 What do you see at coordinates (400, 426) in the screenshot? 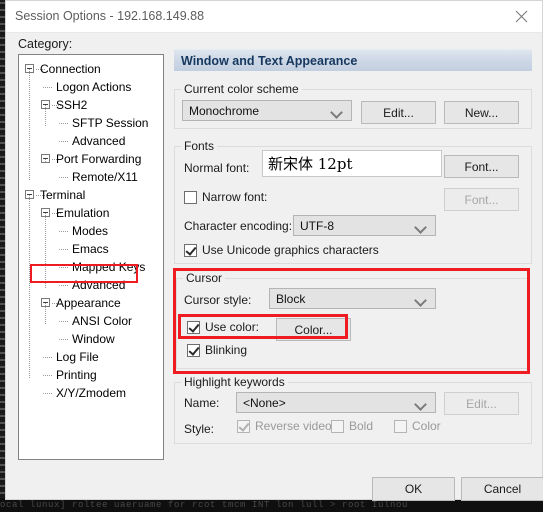
I see `color-checkbox-box` at bounding box center [400, 426].